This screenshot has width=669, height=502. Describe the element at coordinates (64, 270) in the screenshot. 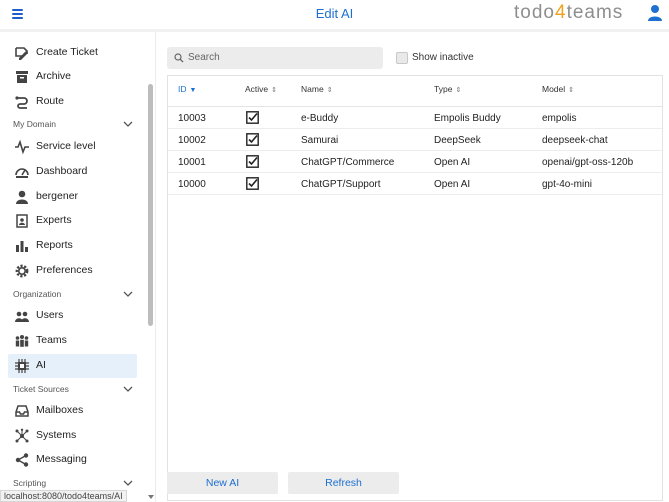

I see `sidebar-item-label: Preferences` at that location.